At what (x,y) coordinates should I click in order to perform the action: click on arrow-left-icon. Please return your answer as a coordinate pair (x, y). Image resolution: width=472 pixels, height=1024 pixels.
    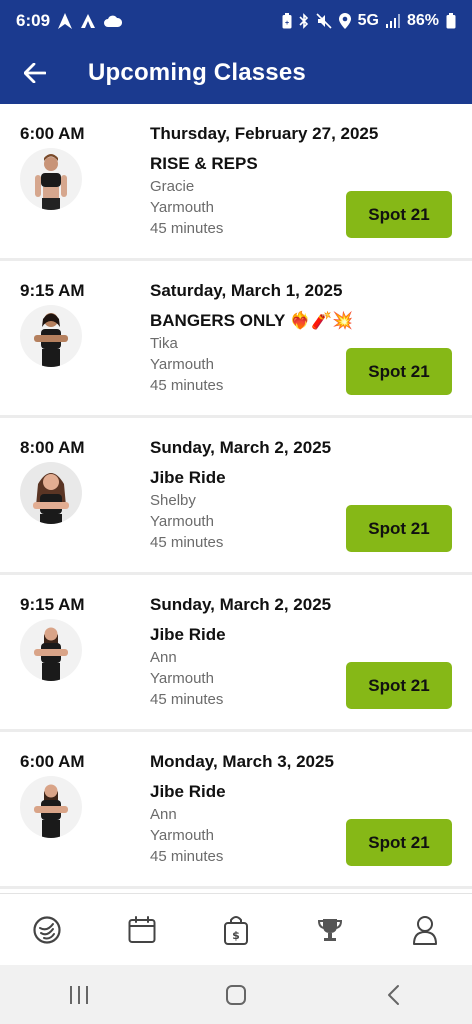
    Looking at the image, I should click on (35, 73).